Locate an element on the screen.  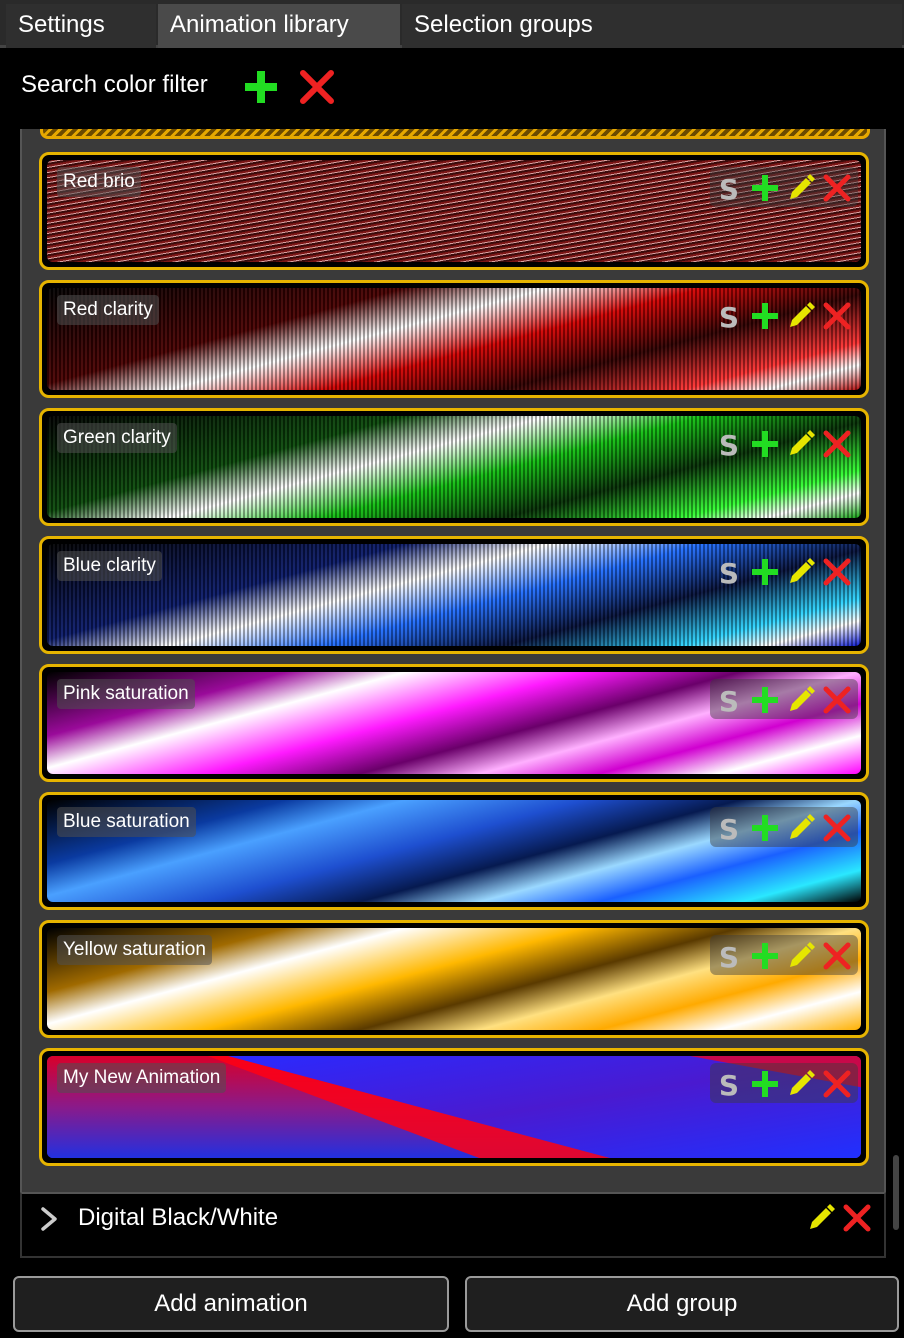
animation-item-green-clarity: Green clarity S is located at coordinates (454, 467).